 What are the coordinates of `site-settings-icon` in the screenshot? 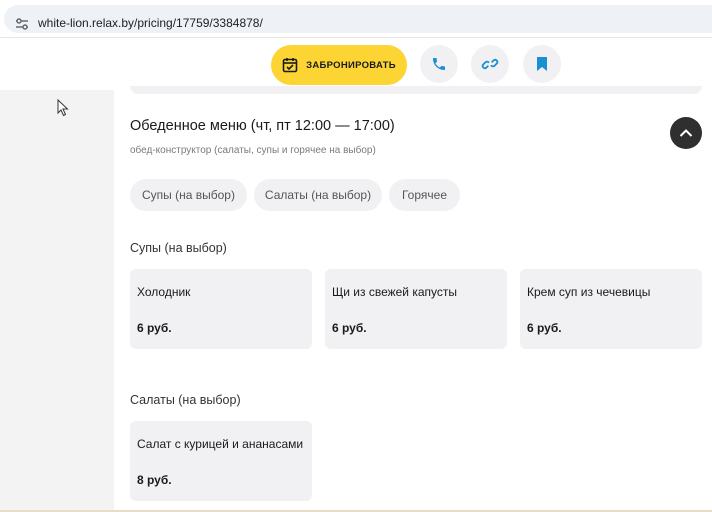 It's located at (22, 24).